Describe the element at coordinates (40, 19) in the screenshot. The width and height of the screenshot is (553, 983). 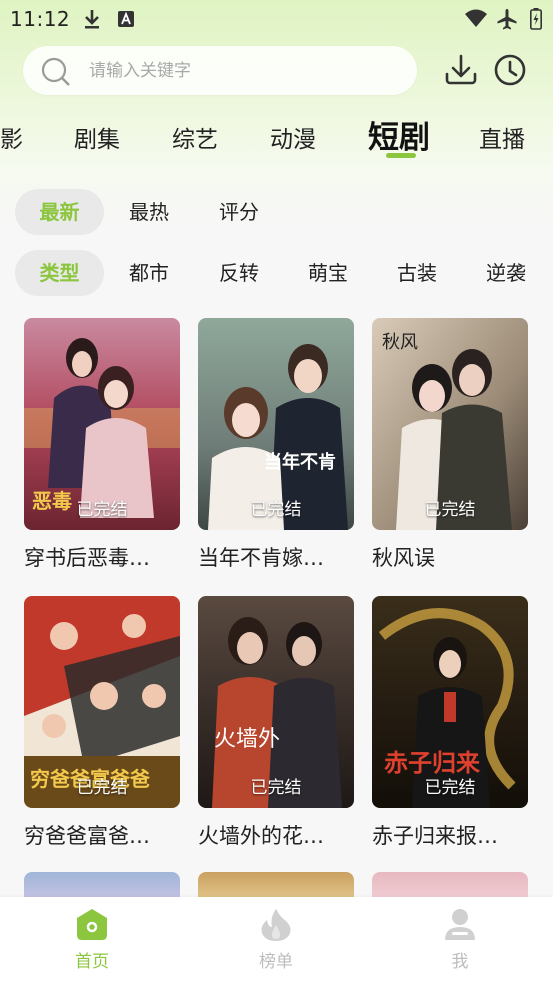
I see `status-time: 11:12` at that location.